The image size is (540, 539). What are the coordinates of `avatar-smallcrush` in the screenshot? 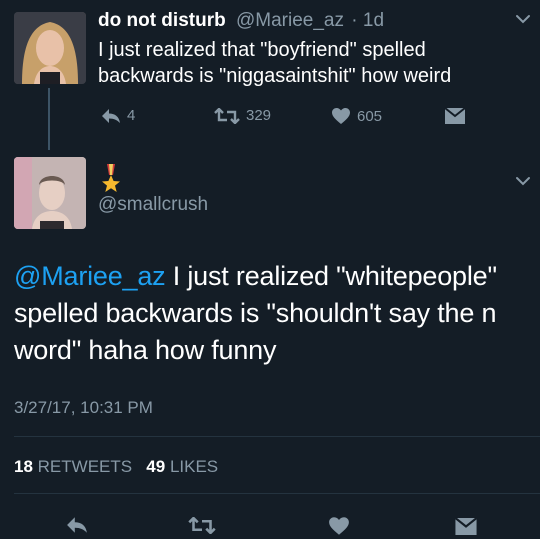 It's located at (50, 193).